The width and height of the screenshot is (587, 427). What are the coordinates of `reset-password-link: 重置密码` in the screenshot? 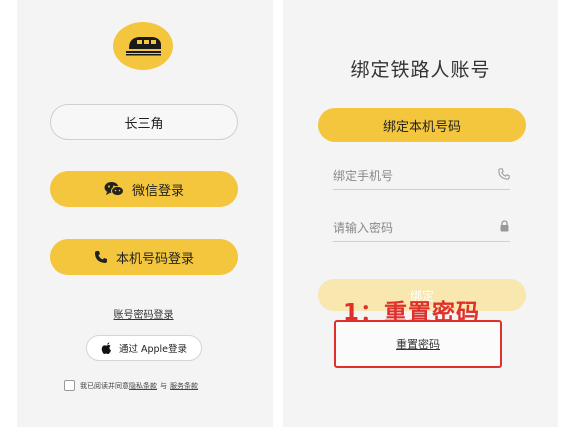 It's located at (418, 344).